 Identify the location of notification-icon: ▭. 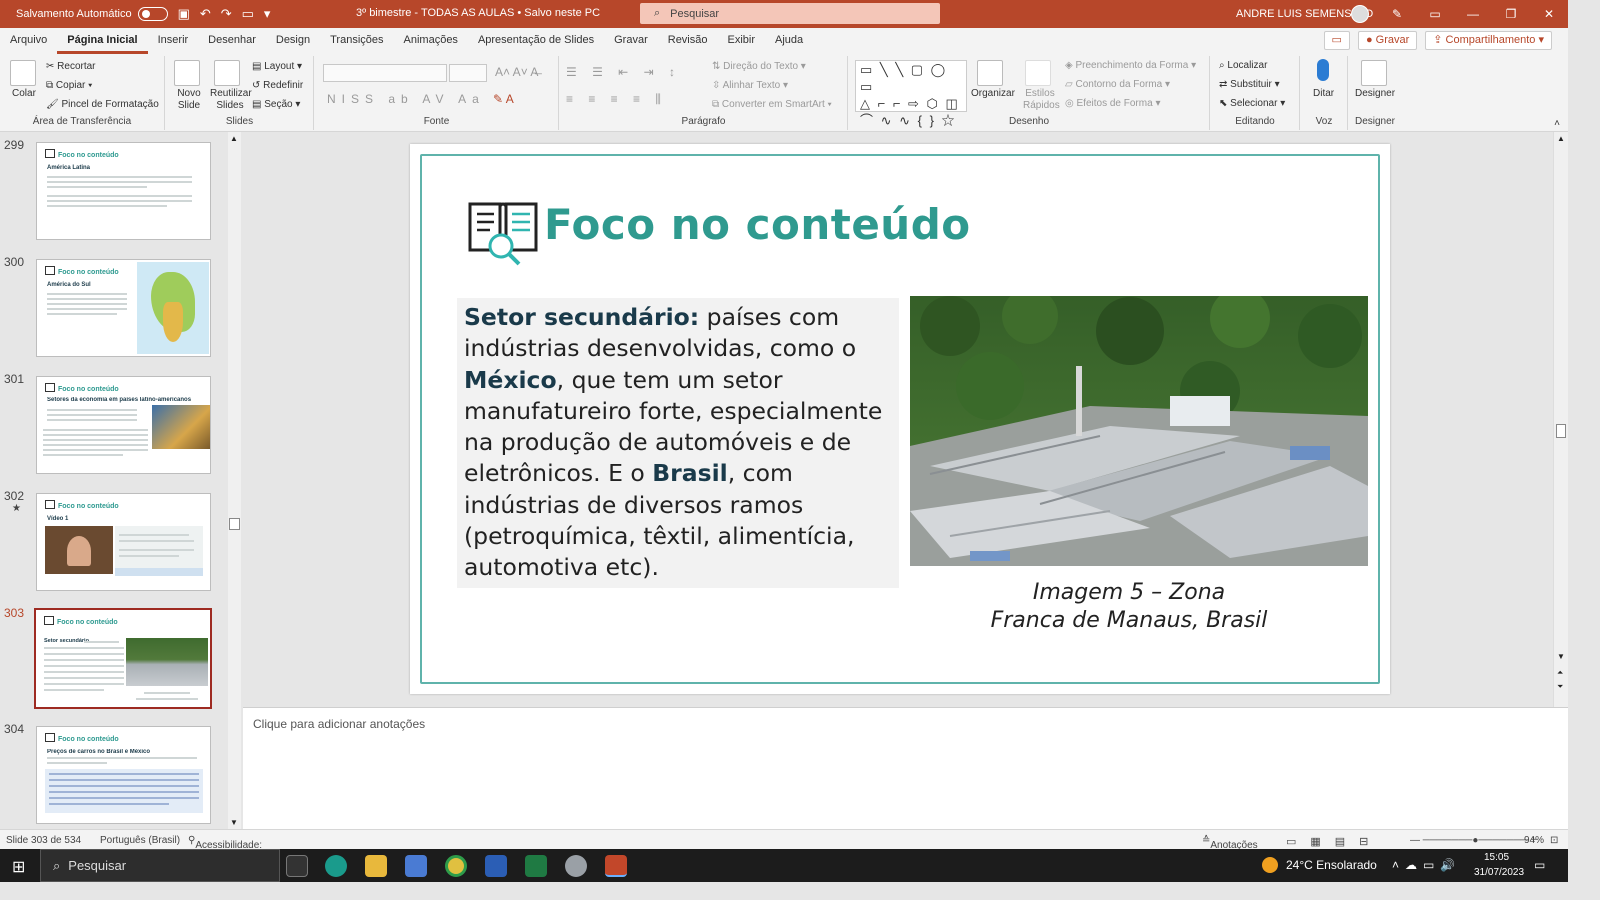
(1539, 865).